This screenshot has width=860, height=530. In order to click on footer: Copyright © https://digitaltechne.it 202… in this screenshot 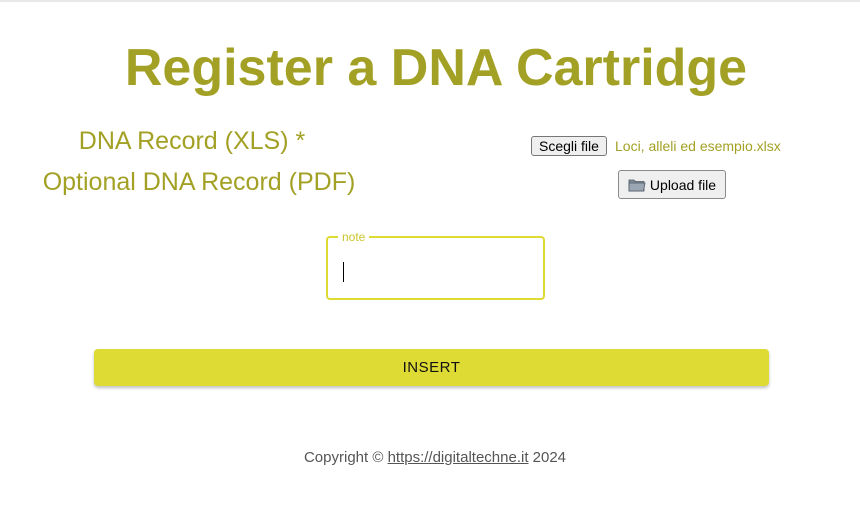, I will do `click(430, 457)`.